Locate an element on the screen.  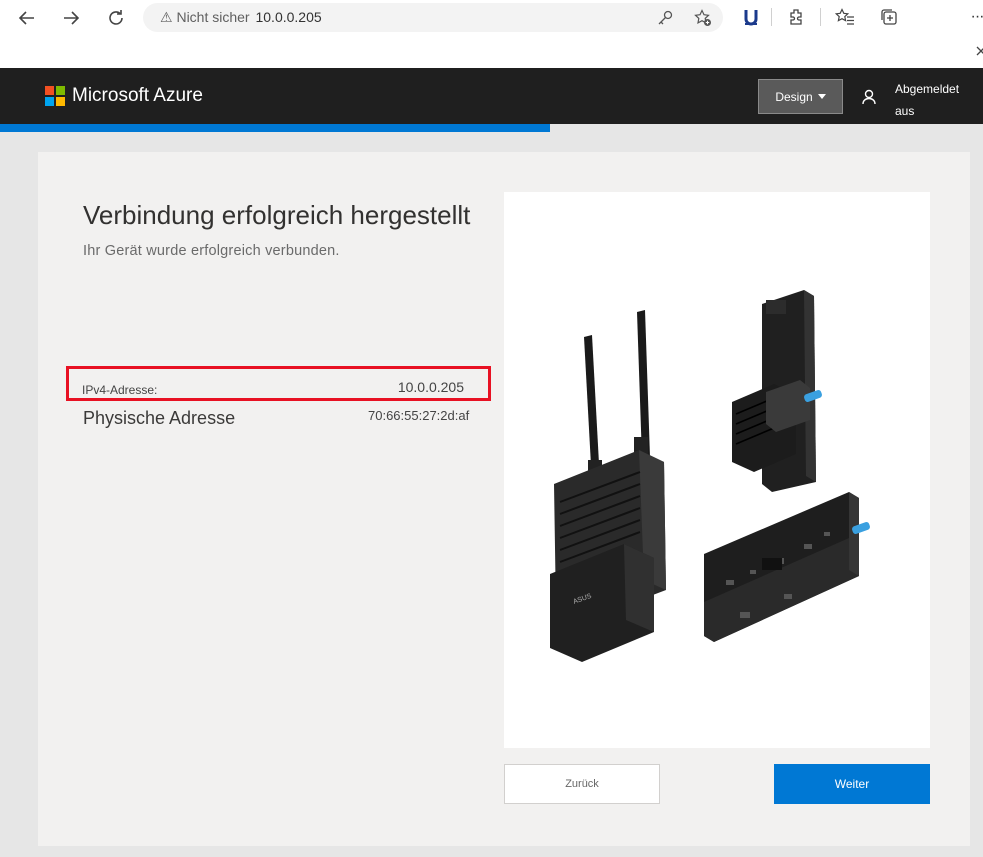
address-text: ⚠ Nicht sicher 10.0.0.205 is located at coordinates (241, 17).